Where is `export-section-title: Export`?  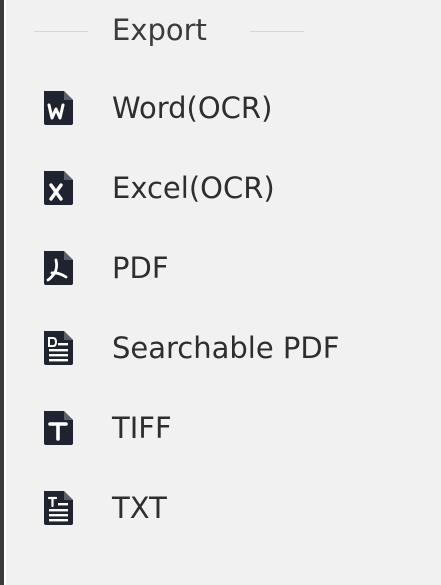
export-section-title: Export is located at coordinates (159, 30).